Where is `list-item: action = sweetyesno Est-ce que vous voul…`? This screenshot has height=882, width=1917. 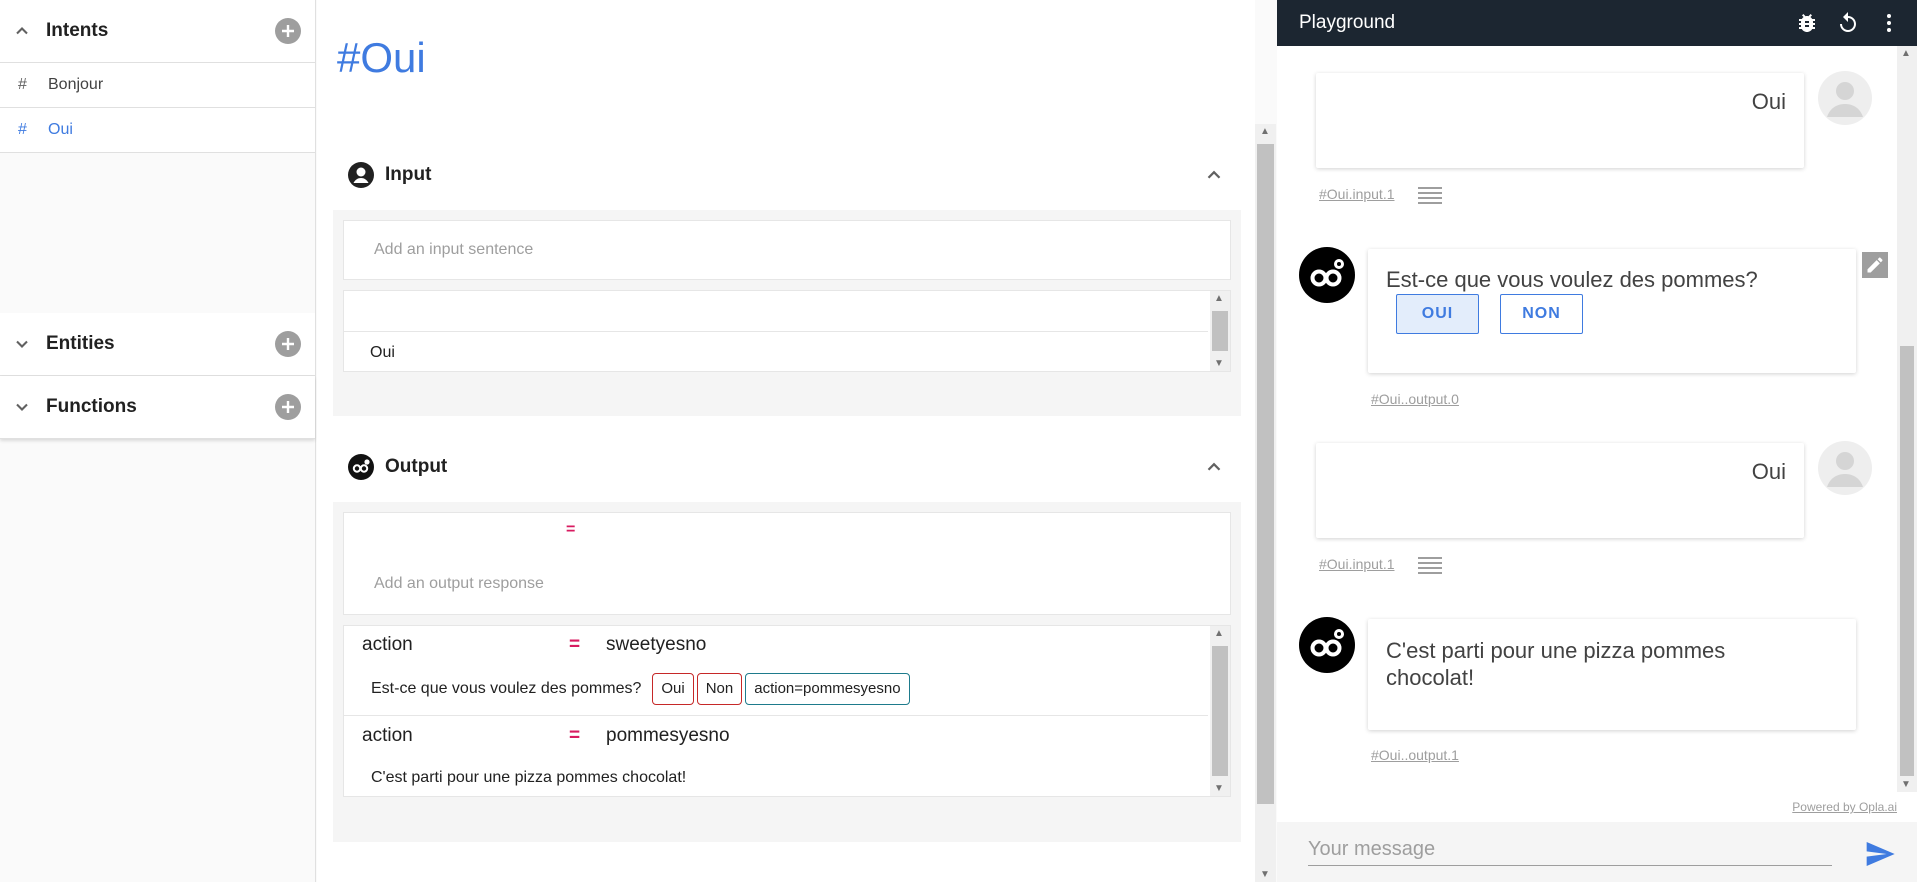 list-item: action = sweetyesno Est-ce que vous voul… is located at coordinates (776, 671).